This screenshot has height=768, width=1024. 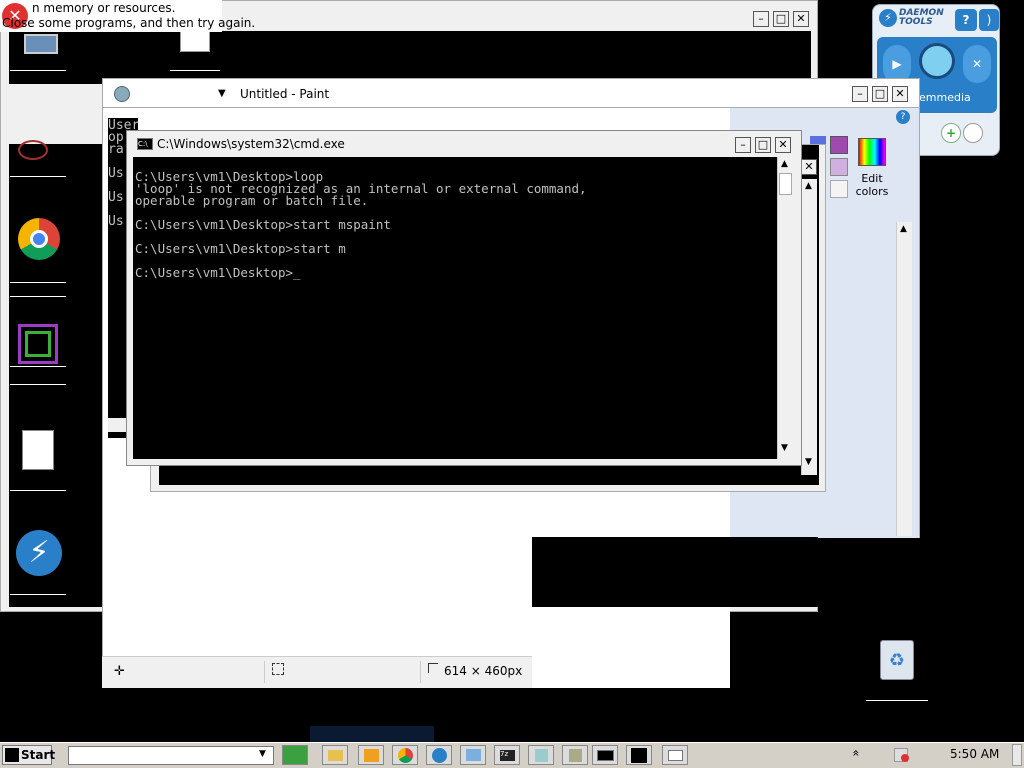 What do you see at coordinates (966, 20) in the screenshot?
I see `daemon-help-button: ?` at bounding box center [966, 20].